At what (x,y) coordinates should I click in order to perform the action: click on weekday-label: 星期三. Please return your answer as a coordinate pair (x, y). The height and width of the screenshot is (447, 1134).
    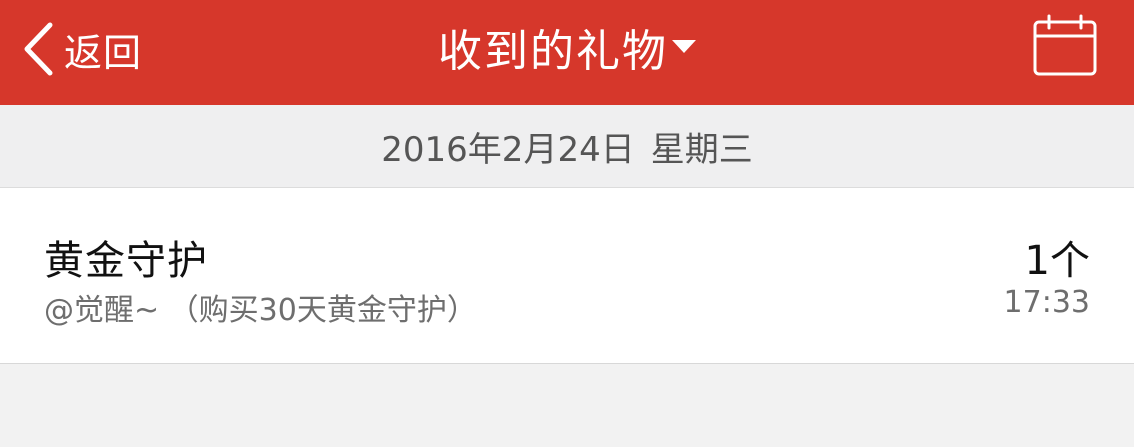
    Looking at the image, I should click on (701, 149).